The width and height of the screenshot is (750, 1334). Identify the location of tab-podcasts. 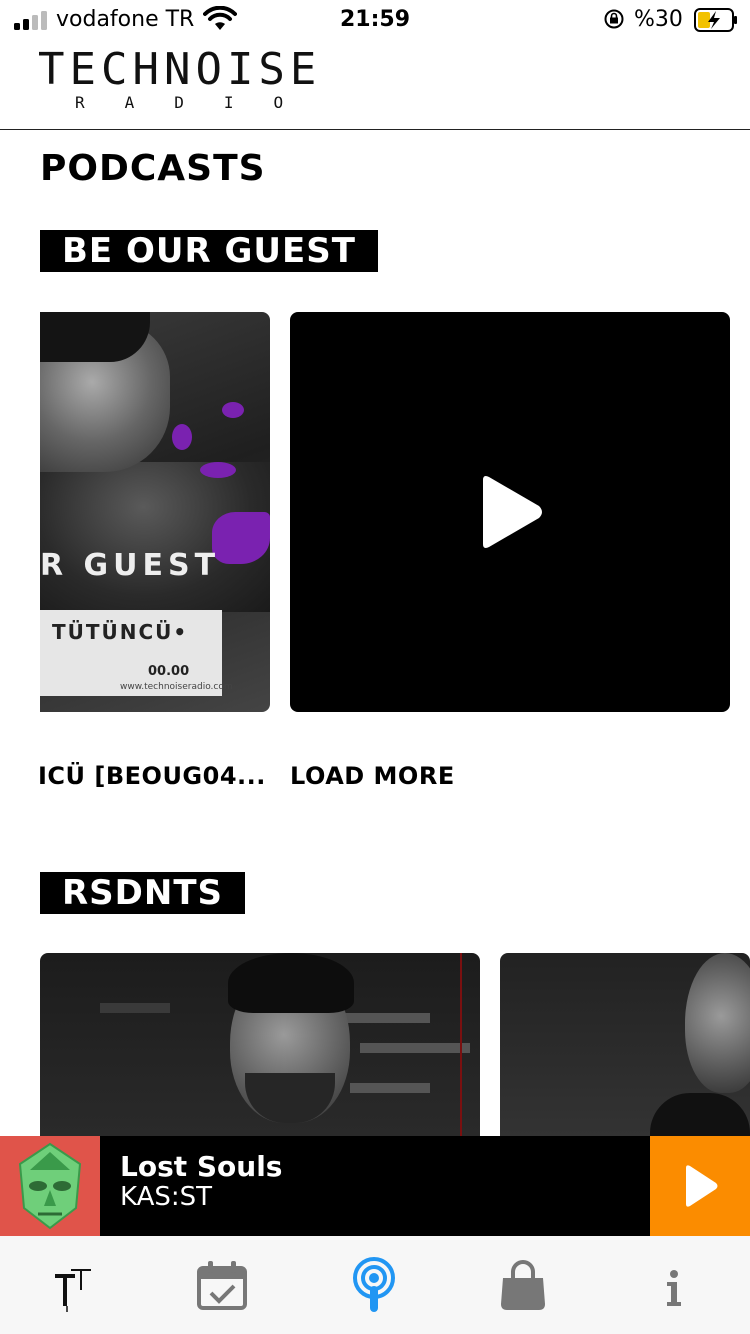
(375, 1286).